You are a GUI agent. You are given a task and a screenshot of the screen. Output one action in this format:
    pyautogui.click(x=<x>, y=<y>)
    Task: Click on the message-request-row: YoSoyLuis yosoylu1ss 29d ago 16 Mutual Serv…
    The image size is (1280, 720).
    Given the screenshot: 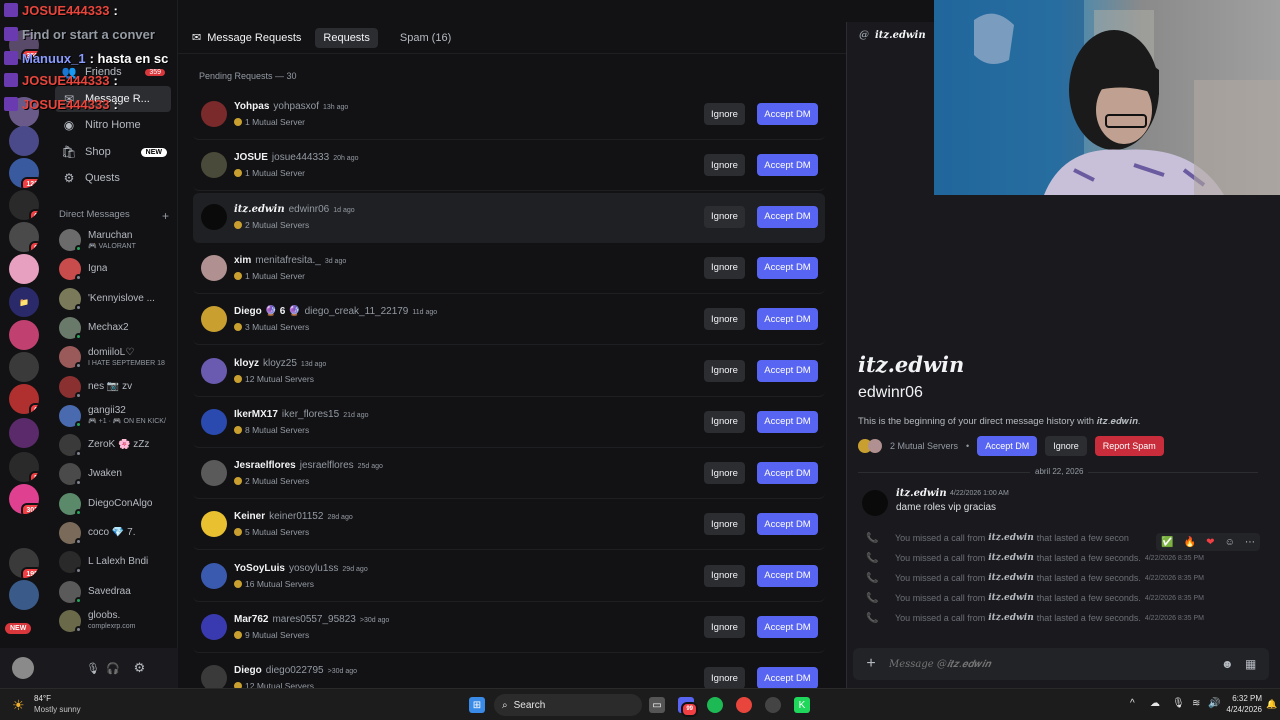 What is the action you would take?
    pyautogui.click(x=509, y=577)
    